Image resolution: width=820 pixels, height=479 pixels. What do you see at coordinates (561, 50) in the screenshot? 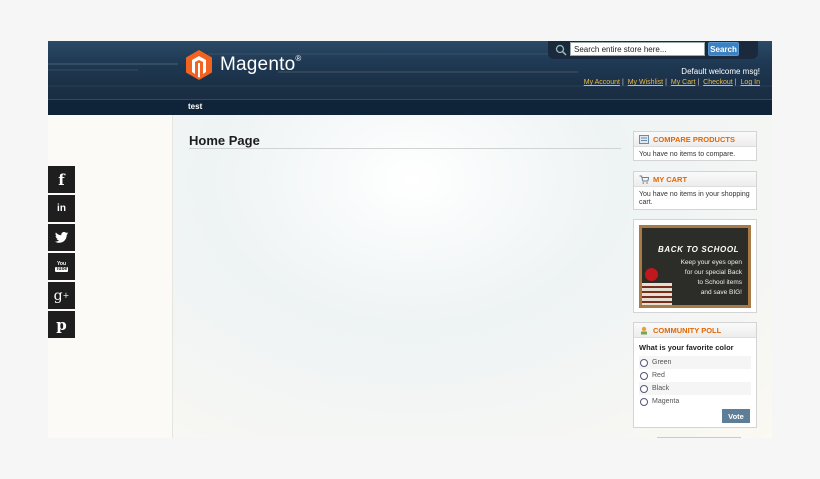
I see `search-icon` at bounding box center [561, 50].